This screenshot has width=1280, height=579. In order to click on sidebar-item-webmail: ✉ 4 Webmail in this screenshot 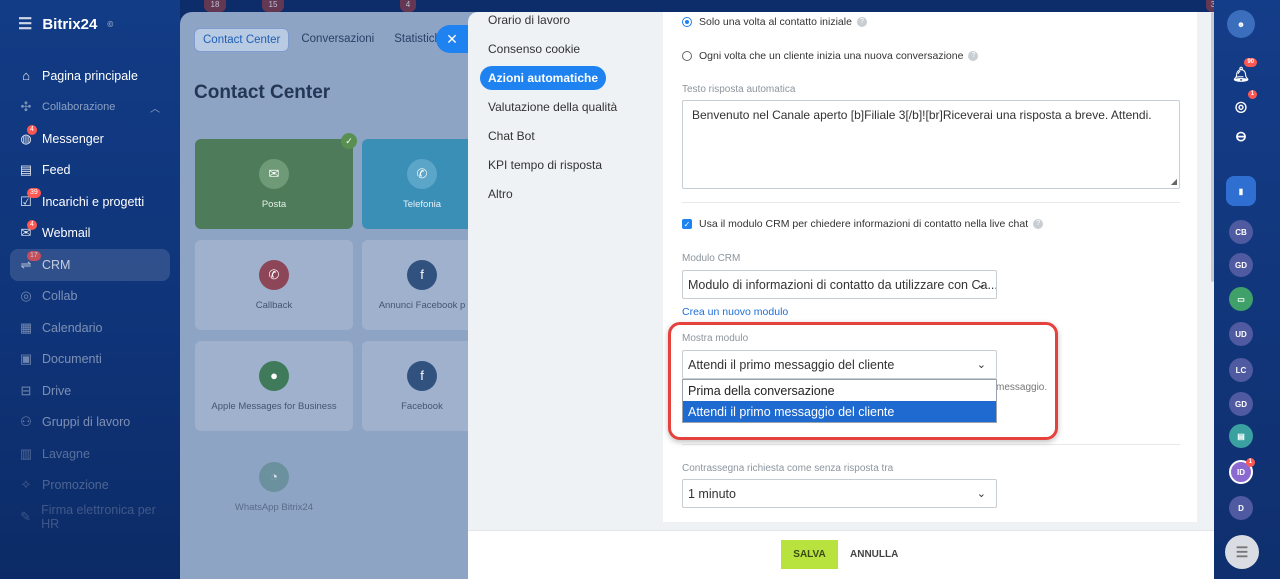, I will do `click(90, 234)`.